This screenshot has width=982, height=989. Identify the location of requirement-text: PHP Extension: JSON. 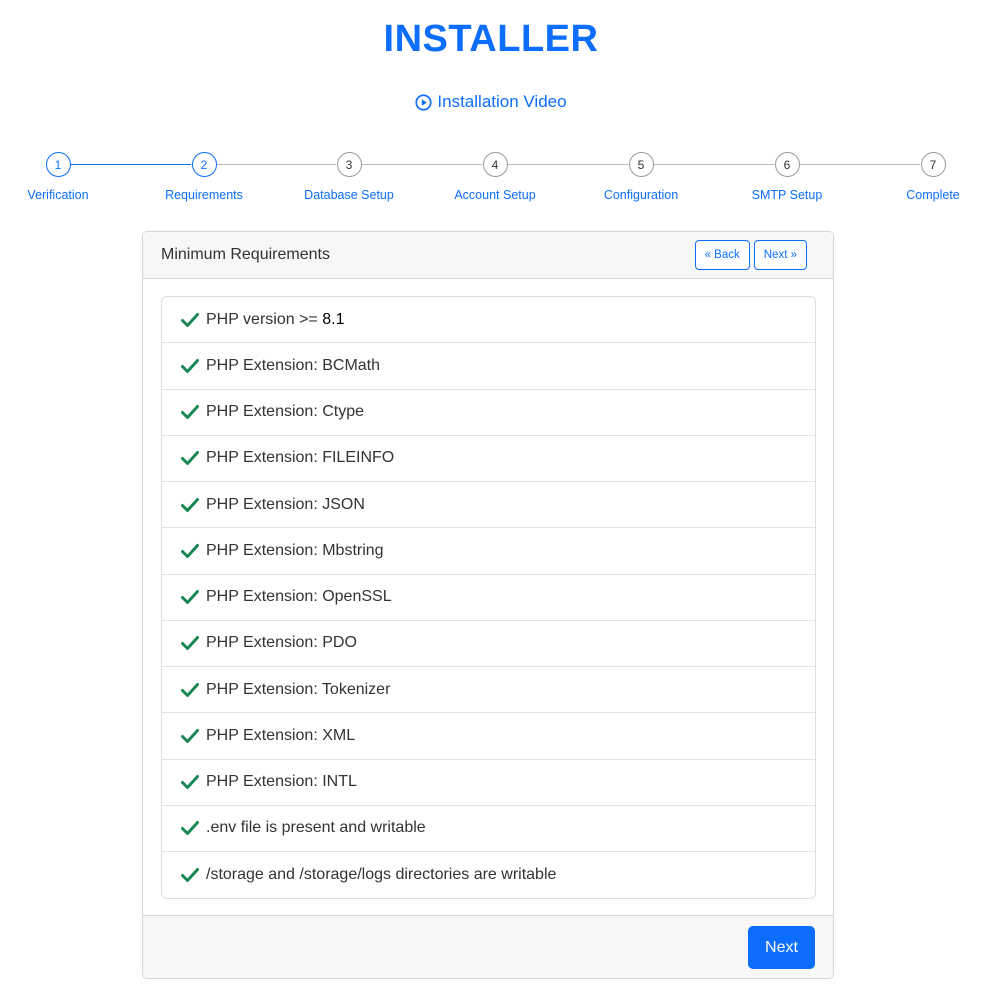
(285, 504).